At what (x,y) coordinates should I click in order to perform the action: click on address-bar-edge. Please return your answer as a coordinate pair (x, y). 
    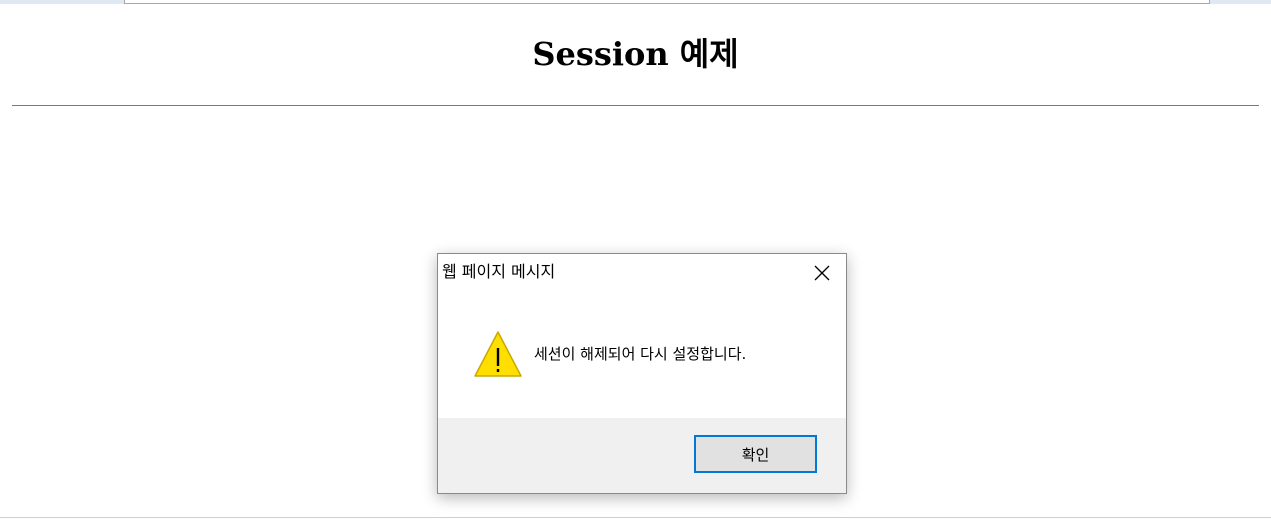
    Looking at the image, I should click on (667, 2).